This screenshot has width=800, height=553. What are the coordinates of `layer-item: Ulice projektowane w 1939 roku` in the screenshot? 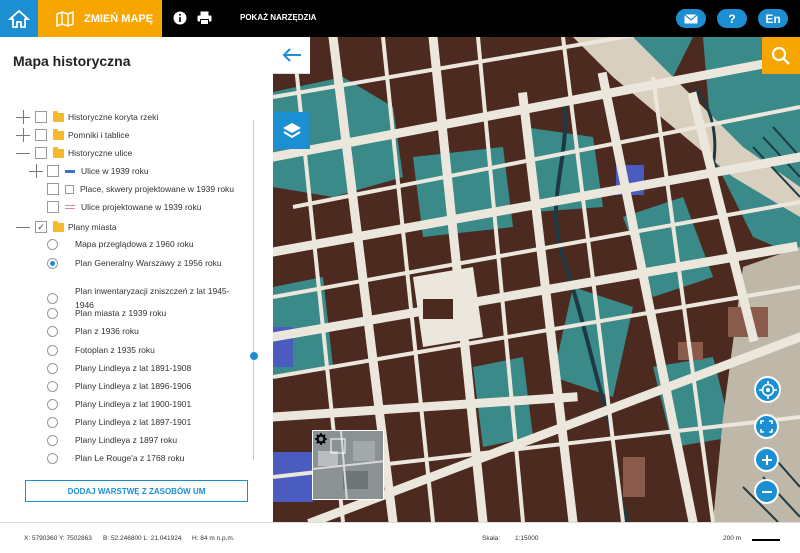 It's located at (124, 207).